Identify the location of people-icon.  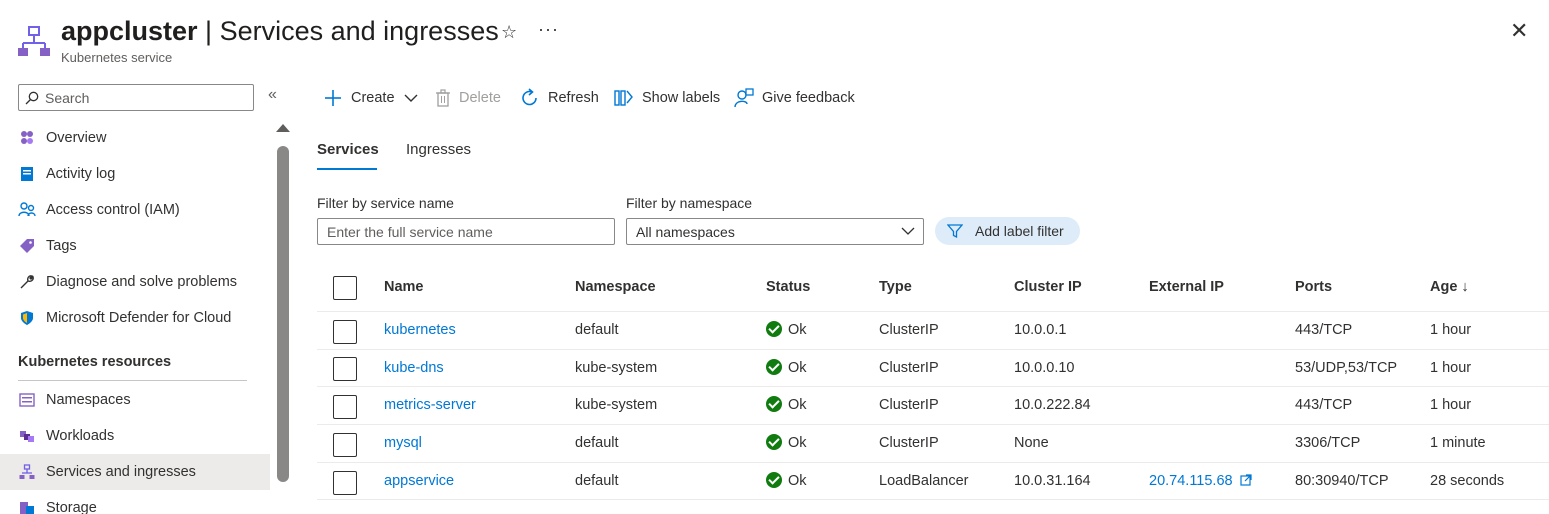
(27, 210).